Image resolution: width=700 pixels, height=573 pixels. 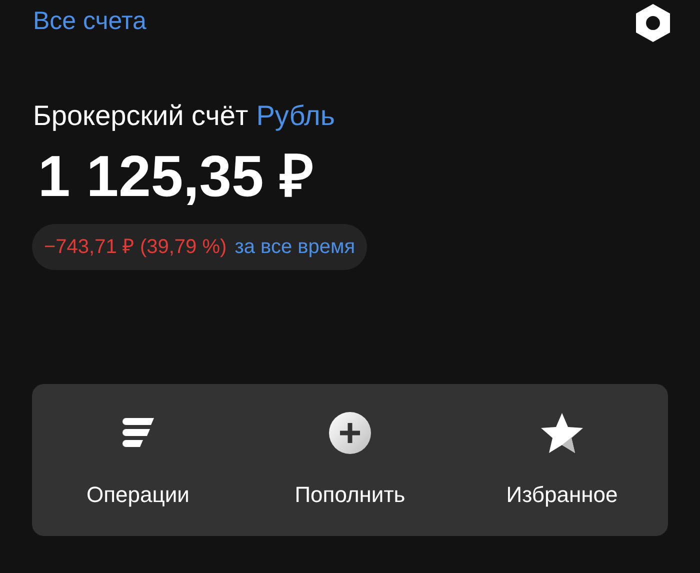 What do you see at coordinates (295, 247) in the screenshot?
I see `period-link: за все время` at bounding box center [295, 247].